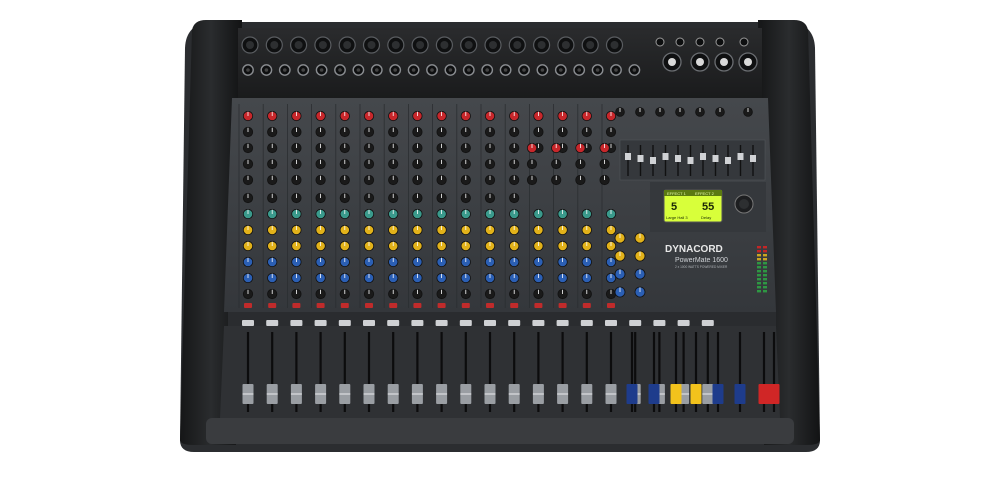 This screenshot has width=1000, height=500. I want to click on master-fader-monitor2, so click(740, 394).